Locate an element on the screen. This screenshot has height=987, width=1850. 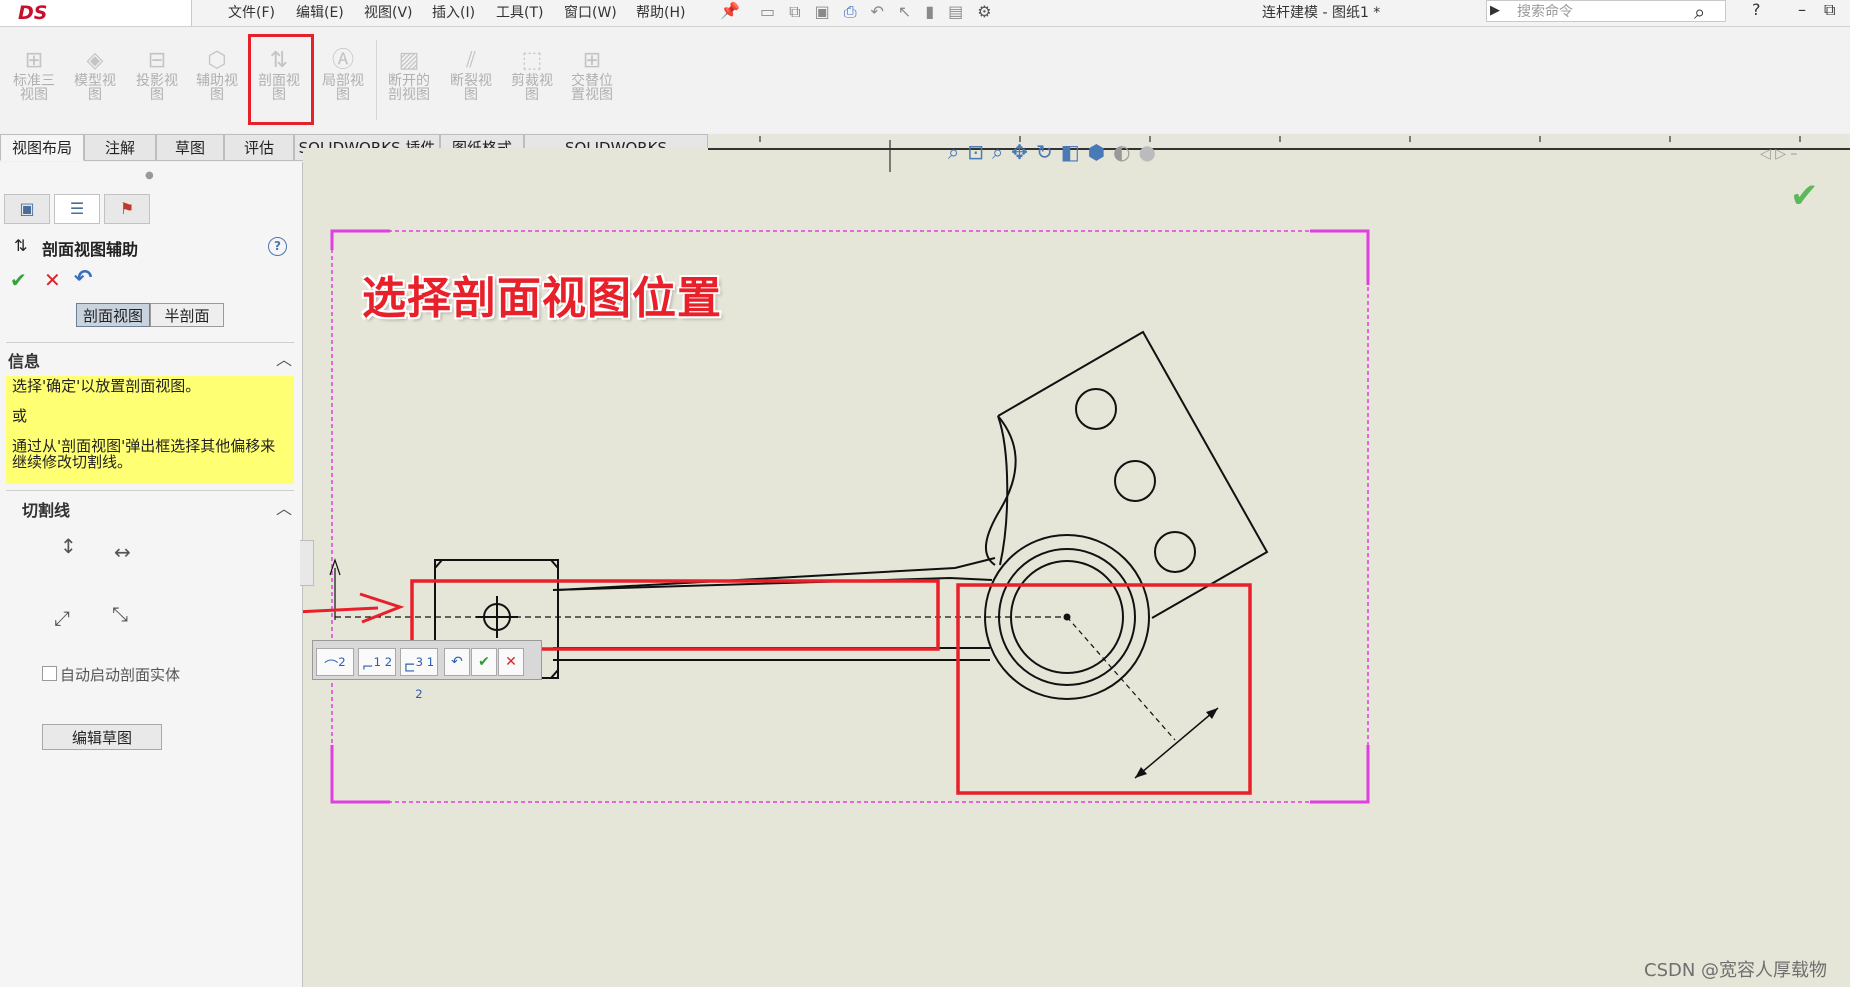
big-end-highlight-box is located at coordinates (1104, 689).